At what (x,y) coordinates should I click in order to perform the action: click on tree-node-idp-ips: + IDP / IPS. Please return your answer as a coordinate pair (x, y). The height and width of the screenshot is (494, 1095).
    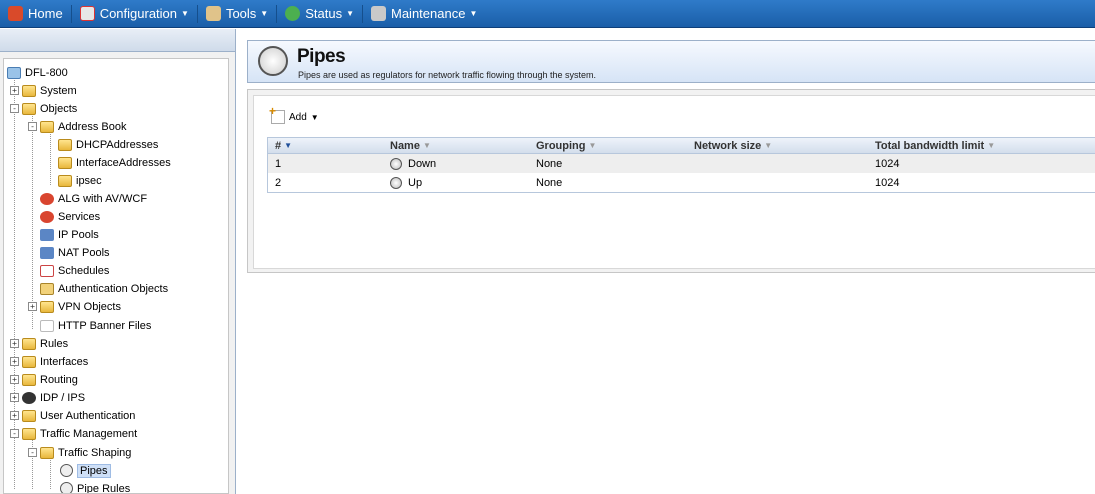
    Looking at the image, I should click on (47, 397).